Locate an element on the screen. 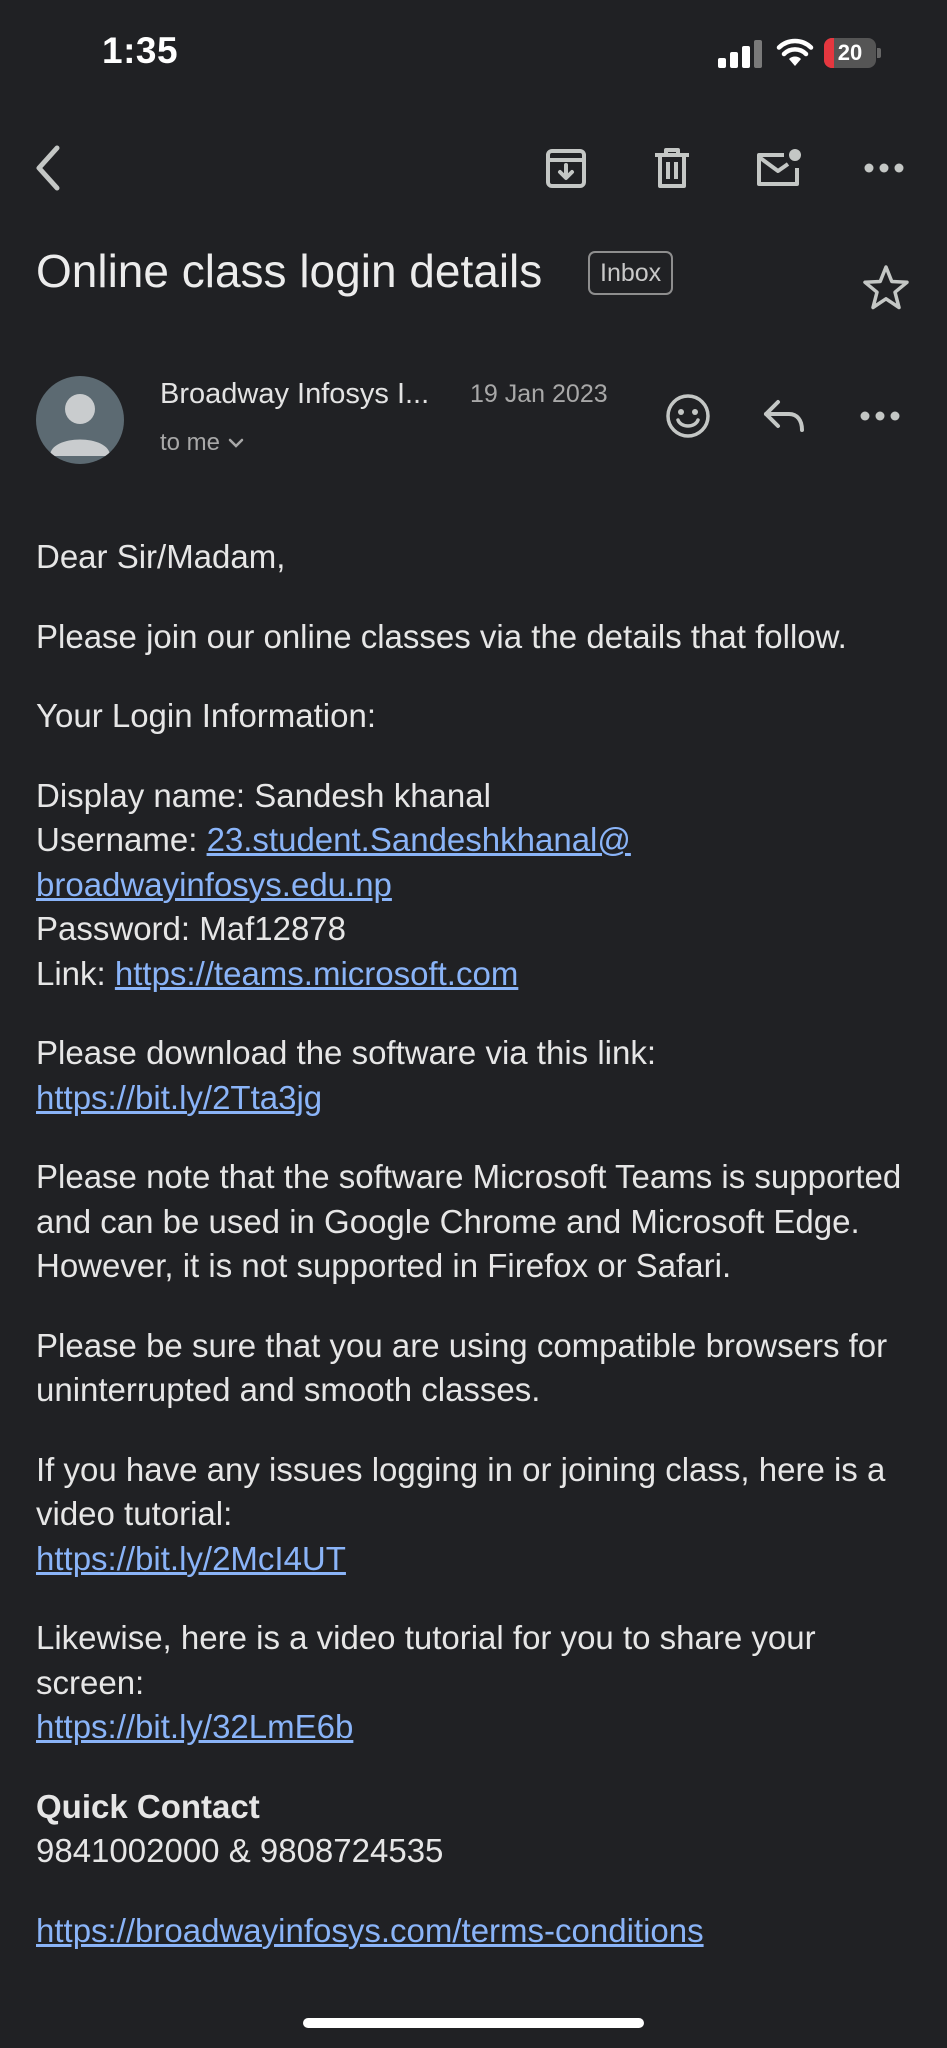  chevron-left-icon is located at coordinates (48, 168).